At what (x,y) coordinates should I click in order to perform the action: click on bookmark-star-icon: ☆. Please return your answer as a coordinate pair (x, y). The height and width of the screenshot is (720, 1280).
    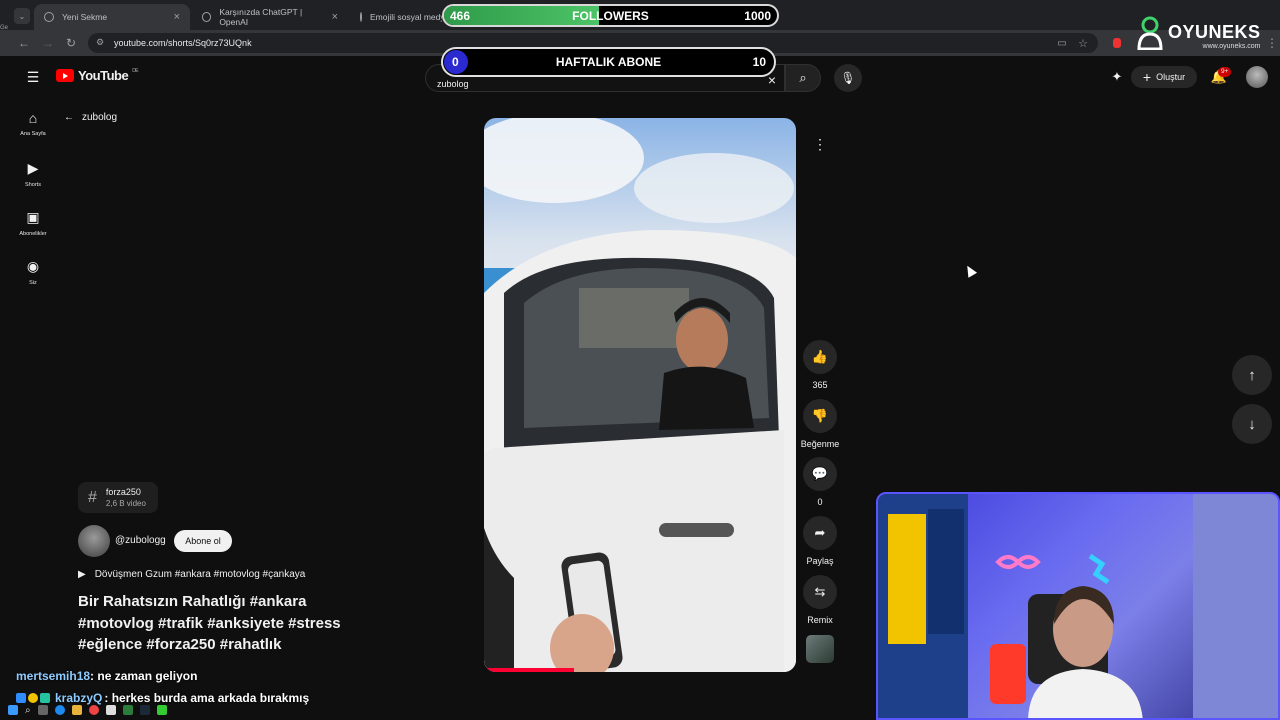
    Looking at the image, I should click on (1083, 43).